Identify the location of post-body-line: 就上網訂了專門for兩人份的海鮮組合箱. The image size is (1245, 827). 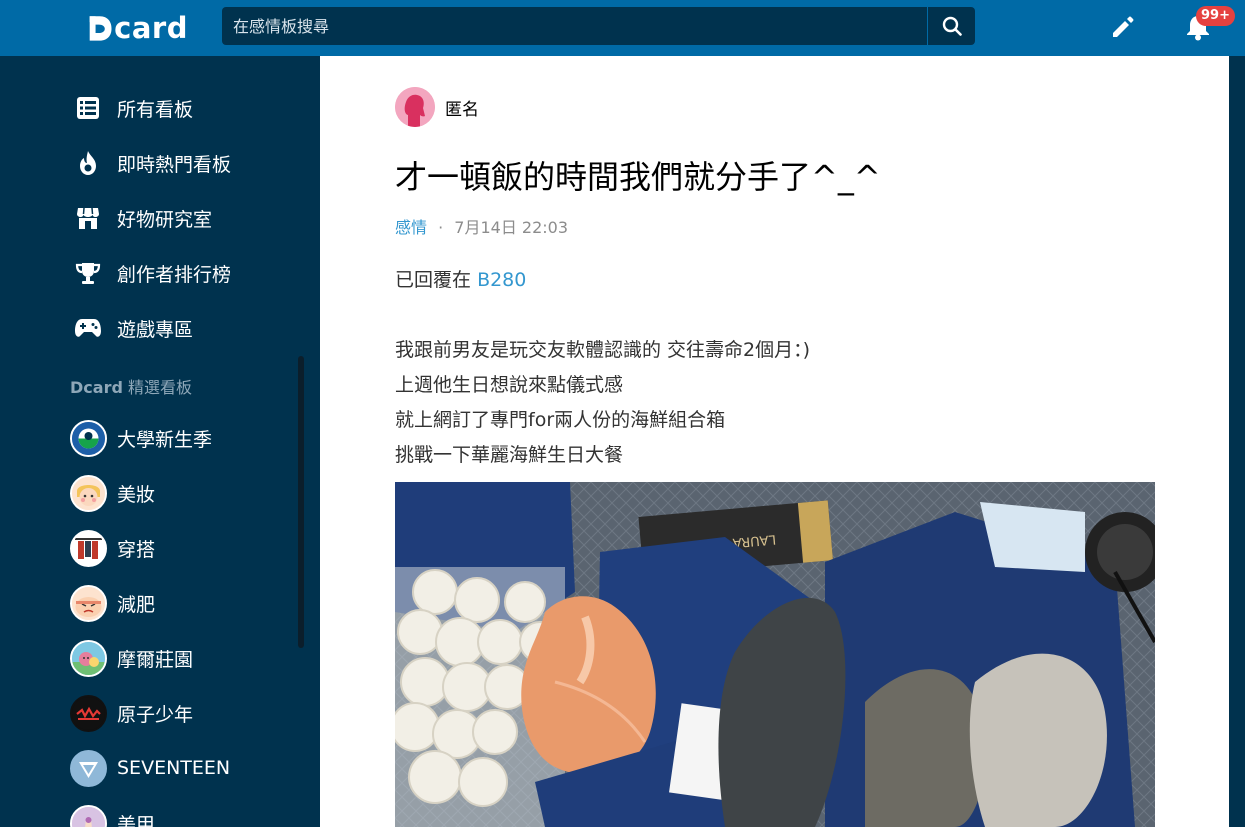
(560, 420).